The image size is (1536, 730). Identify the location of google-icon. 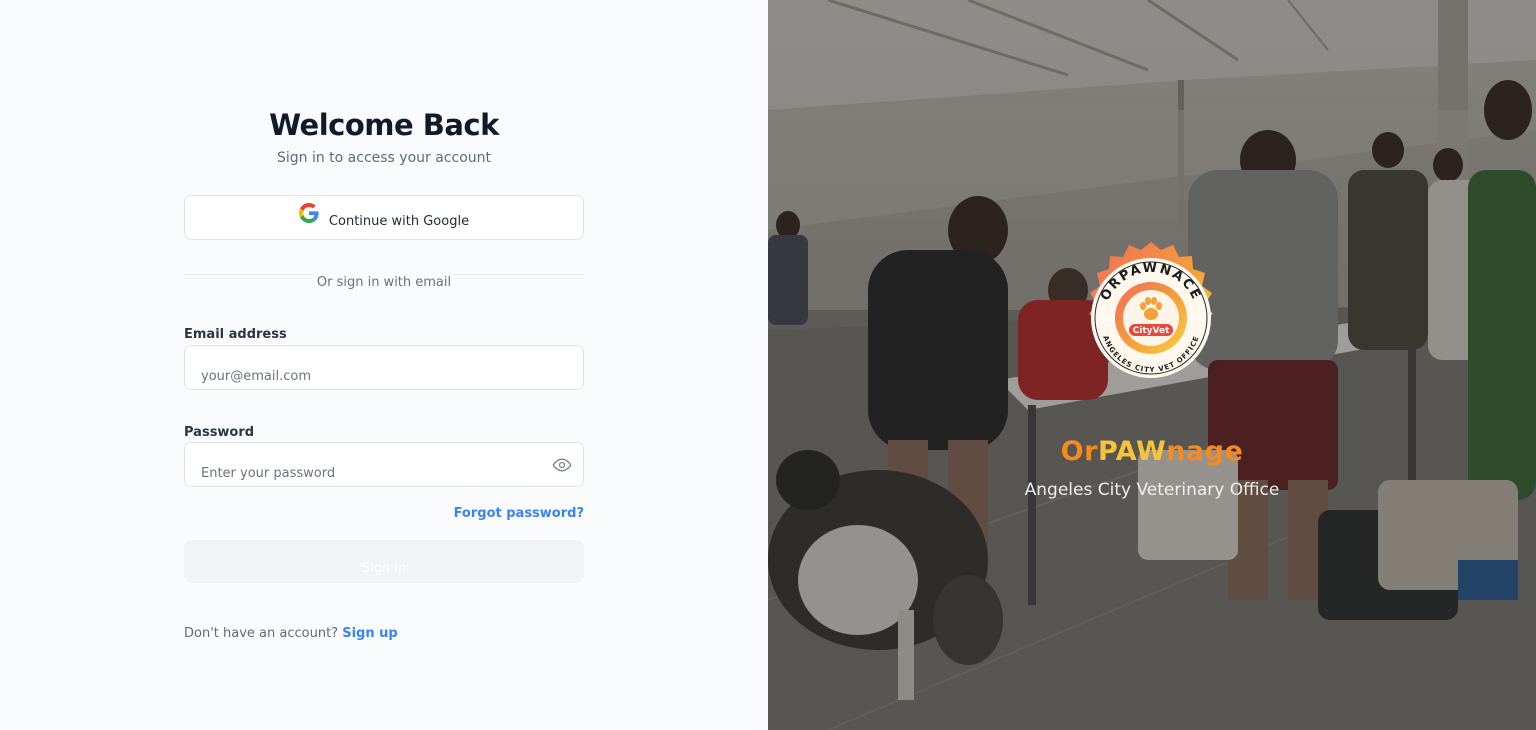
(308, 212).